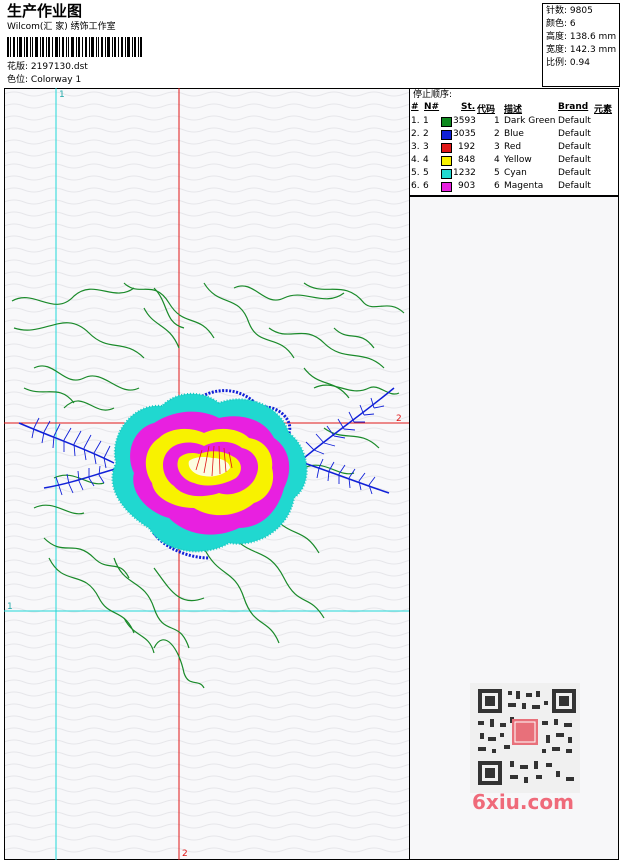  Describe the element at coordinates (426, 186) in the screenshot. I see `row-number: 6` at that location.